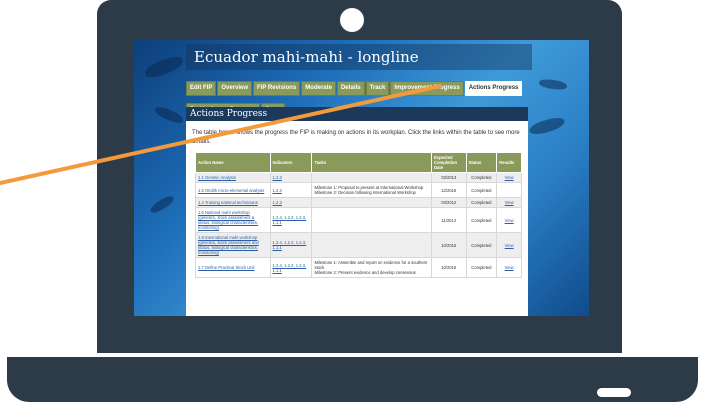  Describe the element at coordinates (371, 162) in the screenshot. I see `col-tasks: Tasks` at that location.